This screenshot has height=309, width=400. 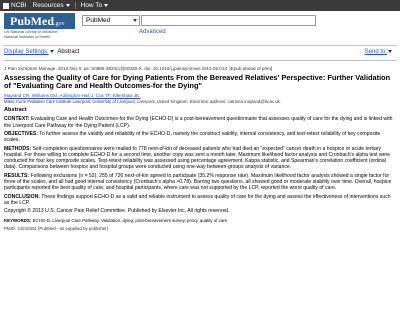 I want to click on display-settings-link: Display Settings:, so click(x=26, y=52).